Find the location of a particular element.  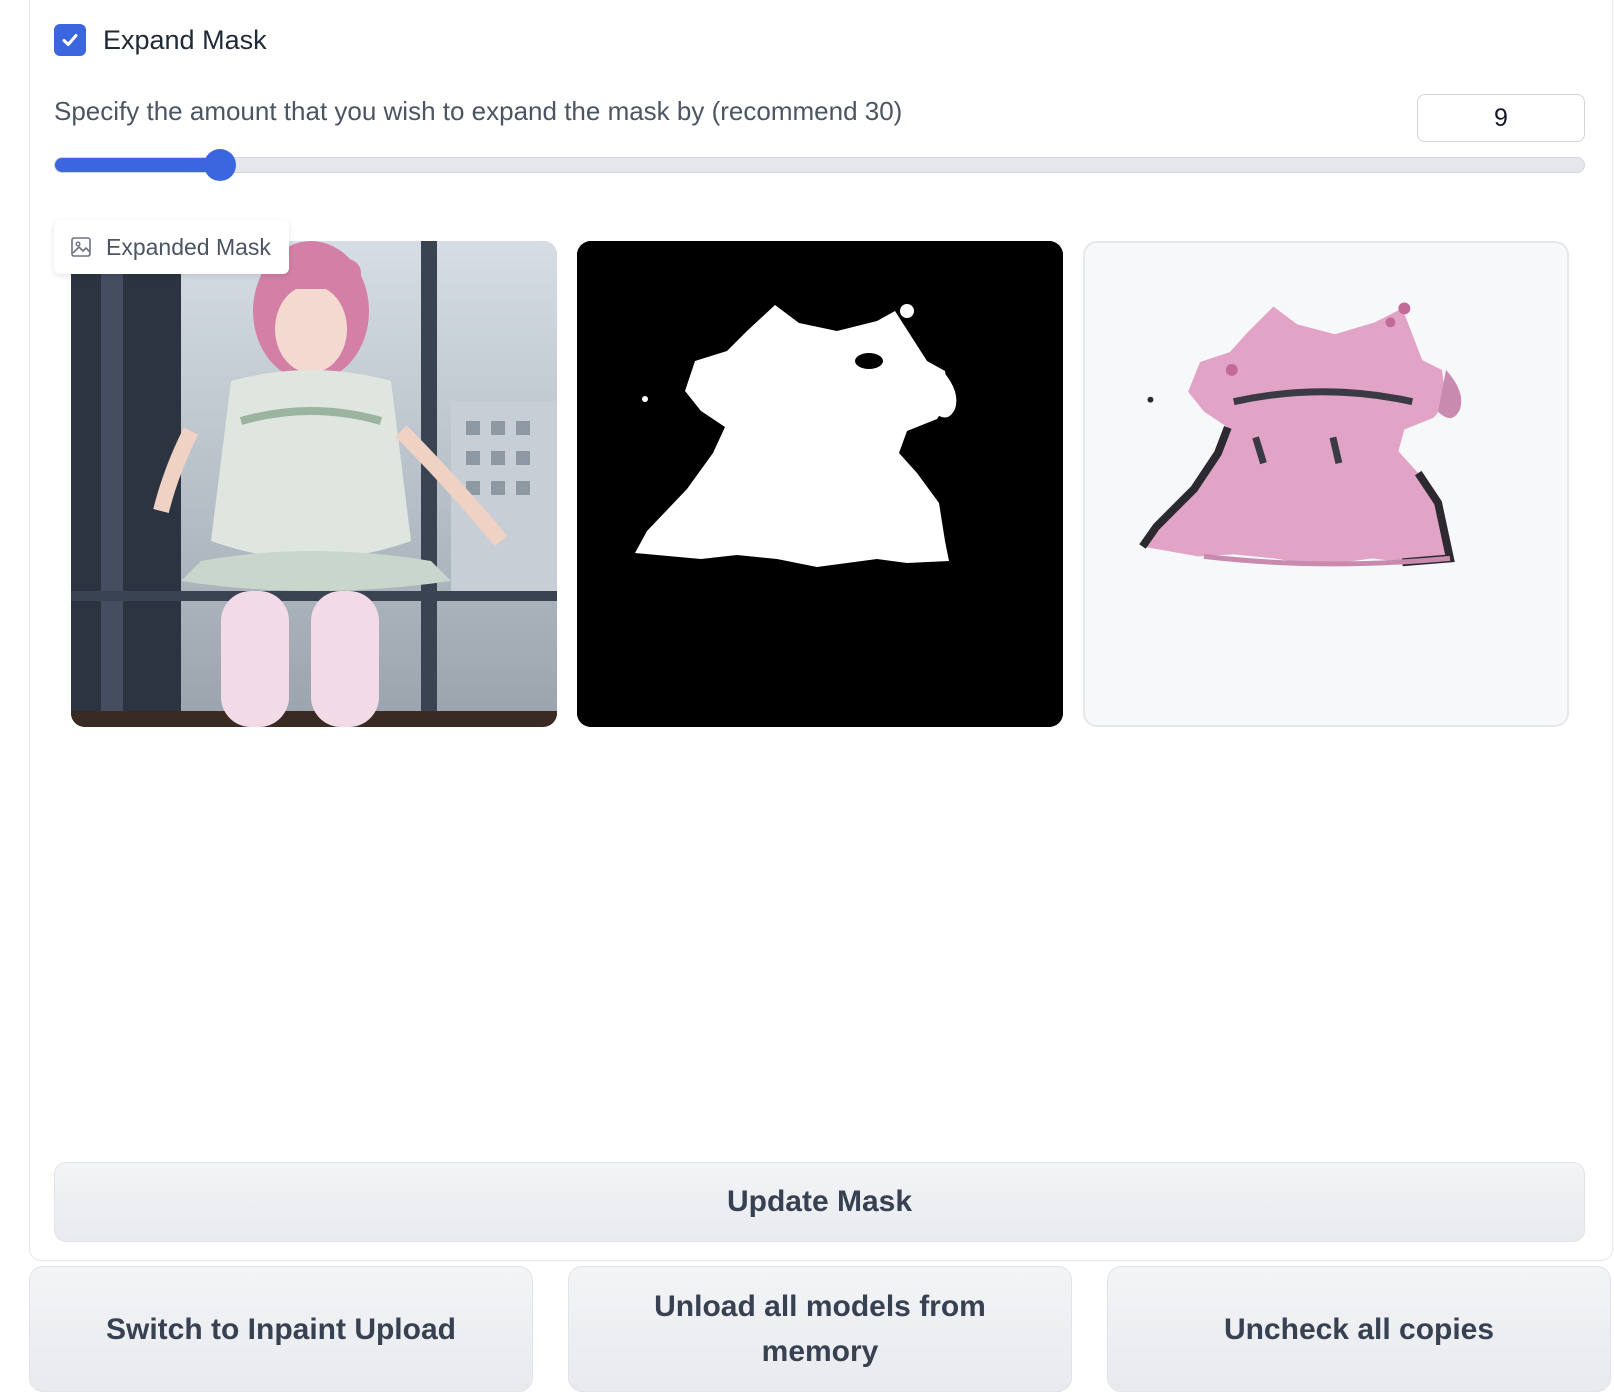

photo-mask-image is located at coordinates (820, 484).